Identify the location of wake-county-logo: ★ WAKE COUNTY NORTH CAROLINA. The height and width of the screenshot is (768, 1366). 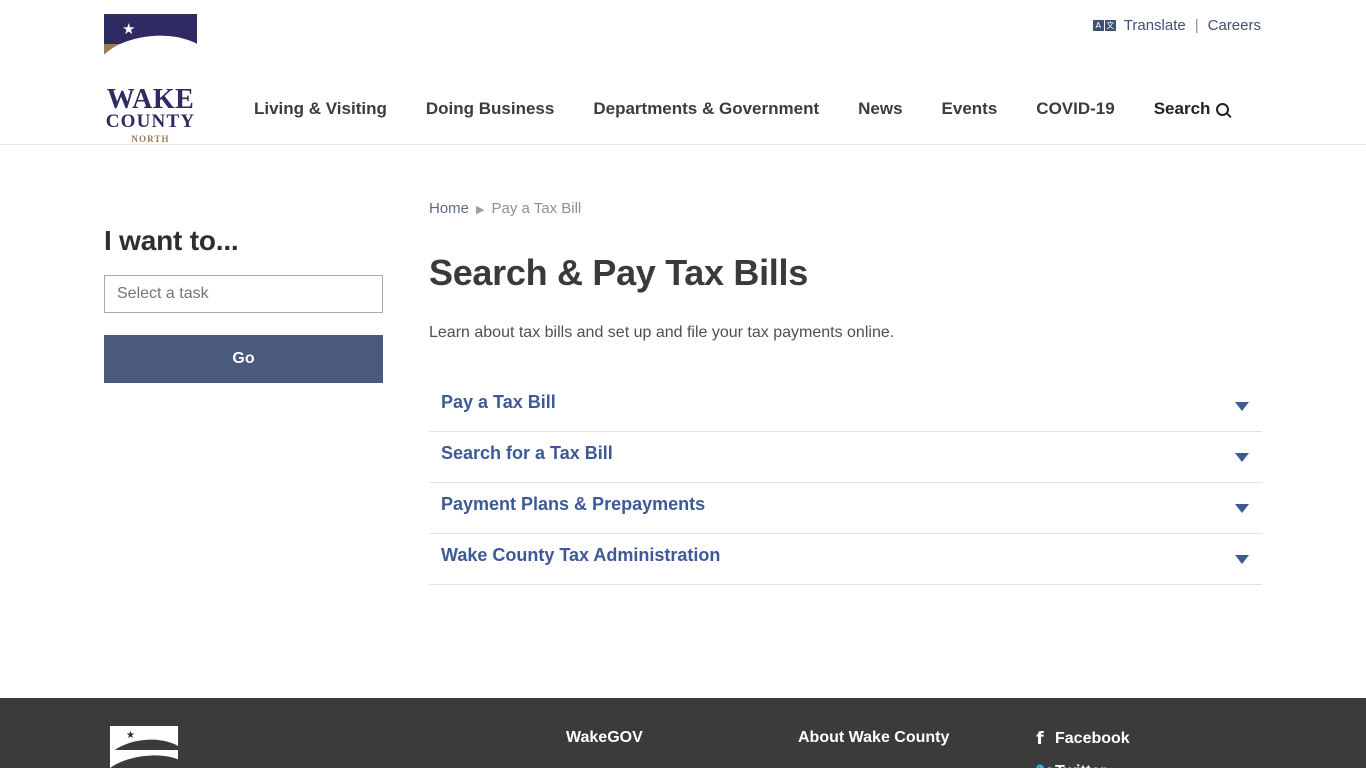
(150, 85).